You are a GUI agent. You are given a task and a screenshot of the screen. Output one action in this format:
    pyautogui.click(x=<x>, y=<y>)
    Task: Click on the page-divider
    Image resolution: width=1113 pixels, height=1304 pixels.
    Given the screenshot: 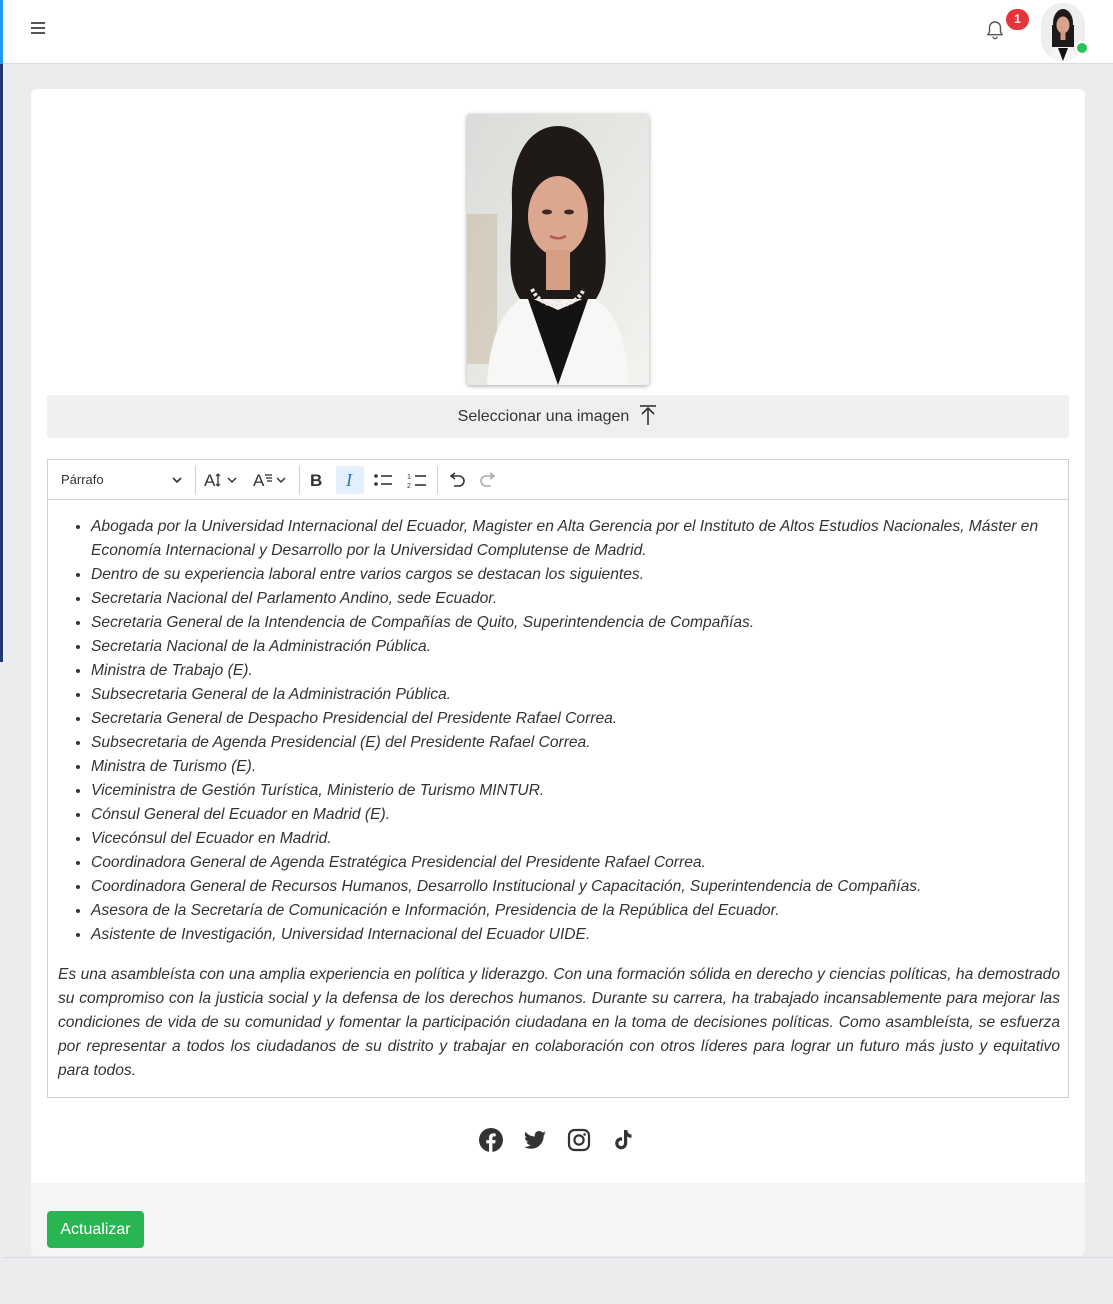 What is the action you would take?
    pyautogui.click(x=558, y=1257)
    